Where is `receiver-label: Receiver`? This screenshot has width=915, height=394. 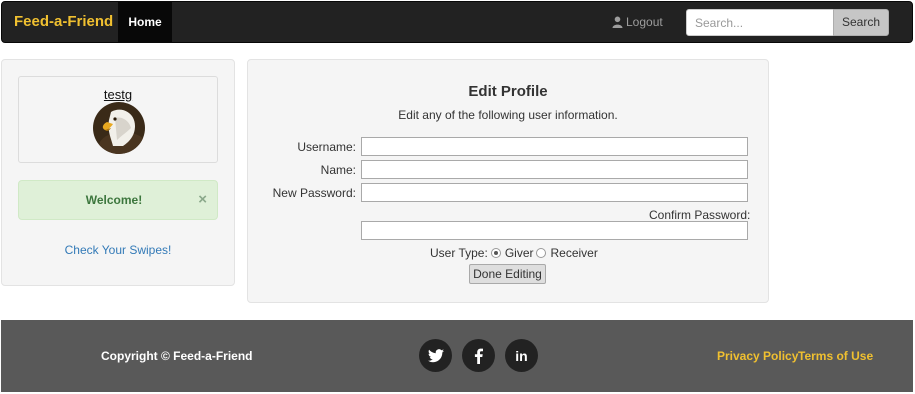
receiver-label: Receiver is located at coordinates (574, 253).